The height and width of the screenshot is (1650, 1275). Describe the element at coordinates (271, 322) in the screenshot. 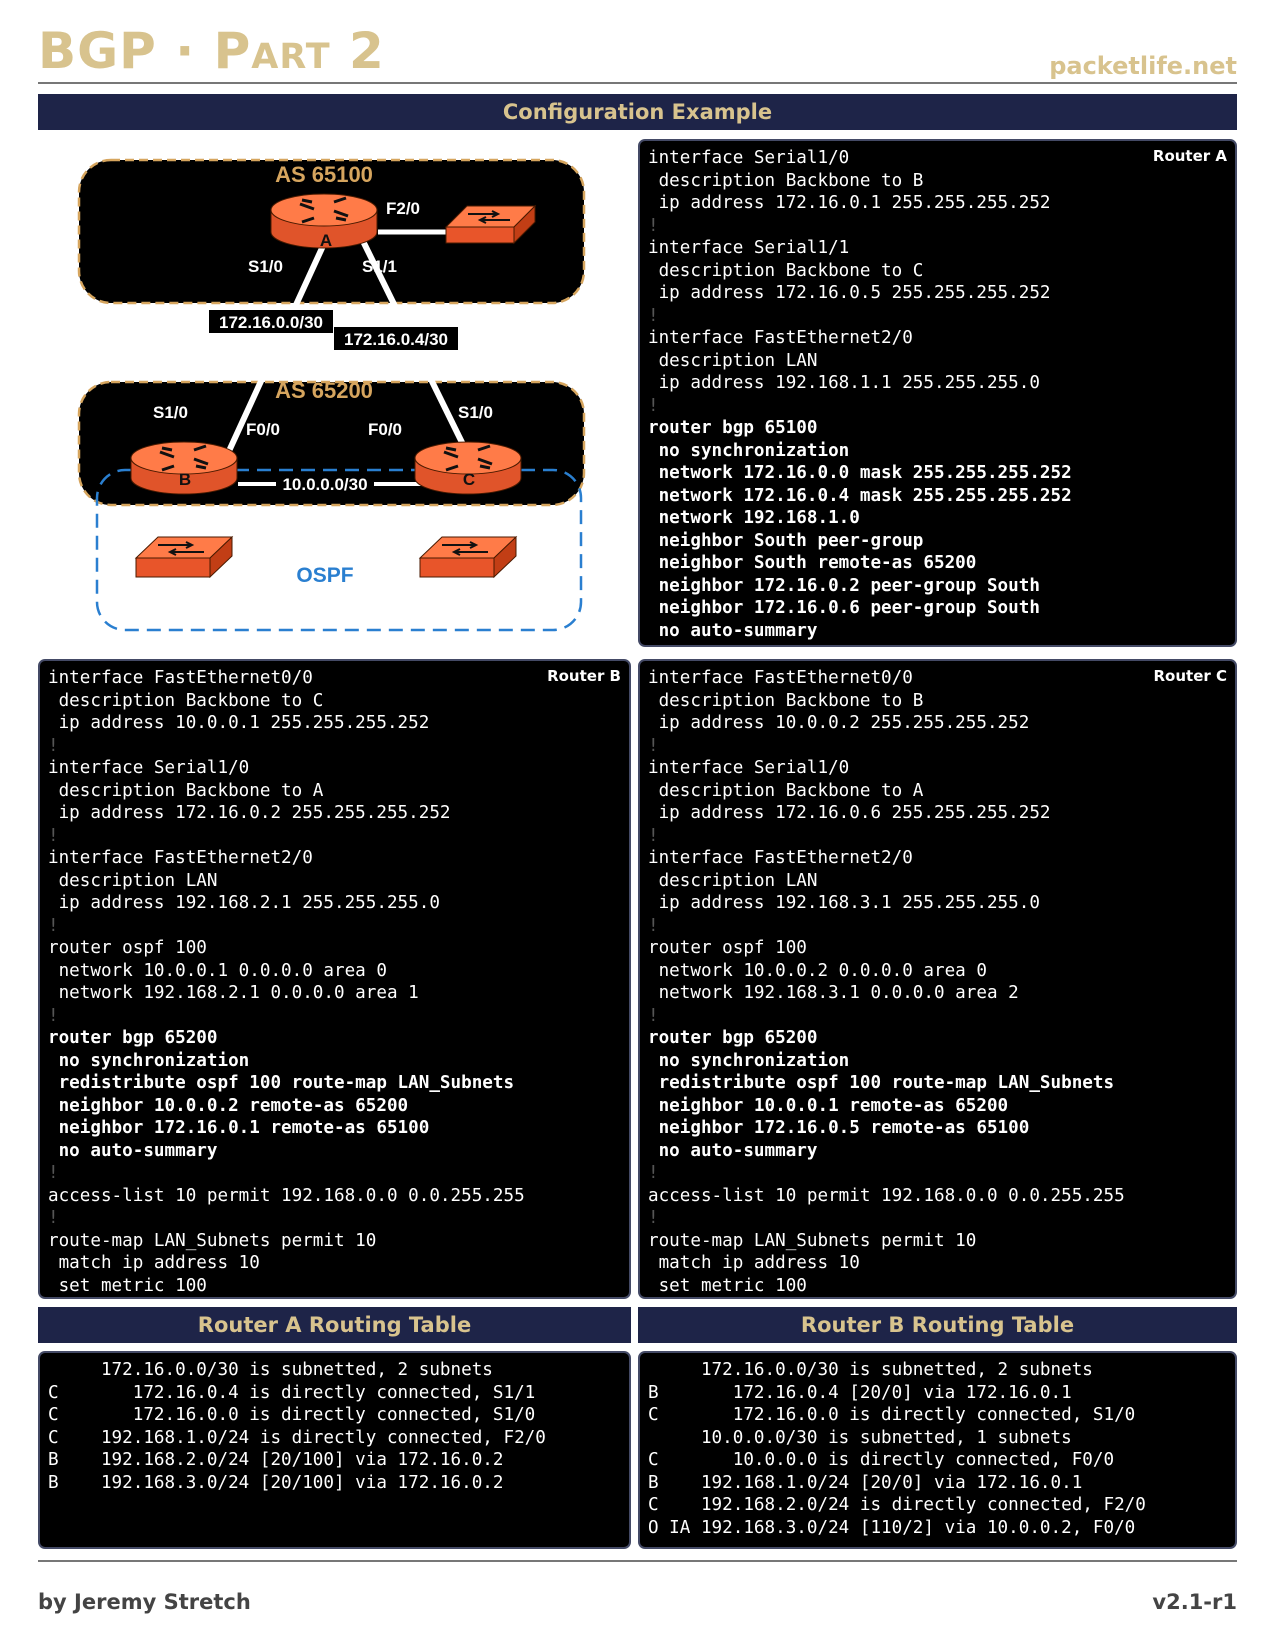

I see `link-ab-label: 172.16.0.0/30` at that location.